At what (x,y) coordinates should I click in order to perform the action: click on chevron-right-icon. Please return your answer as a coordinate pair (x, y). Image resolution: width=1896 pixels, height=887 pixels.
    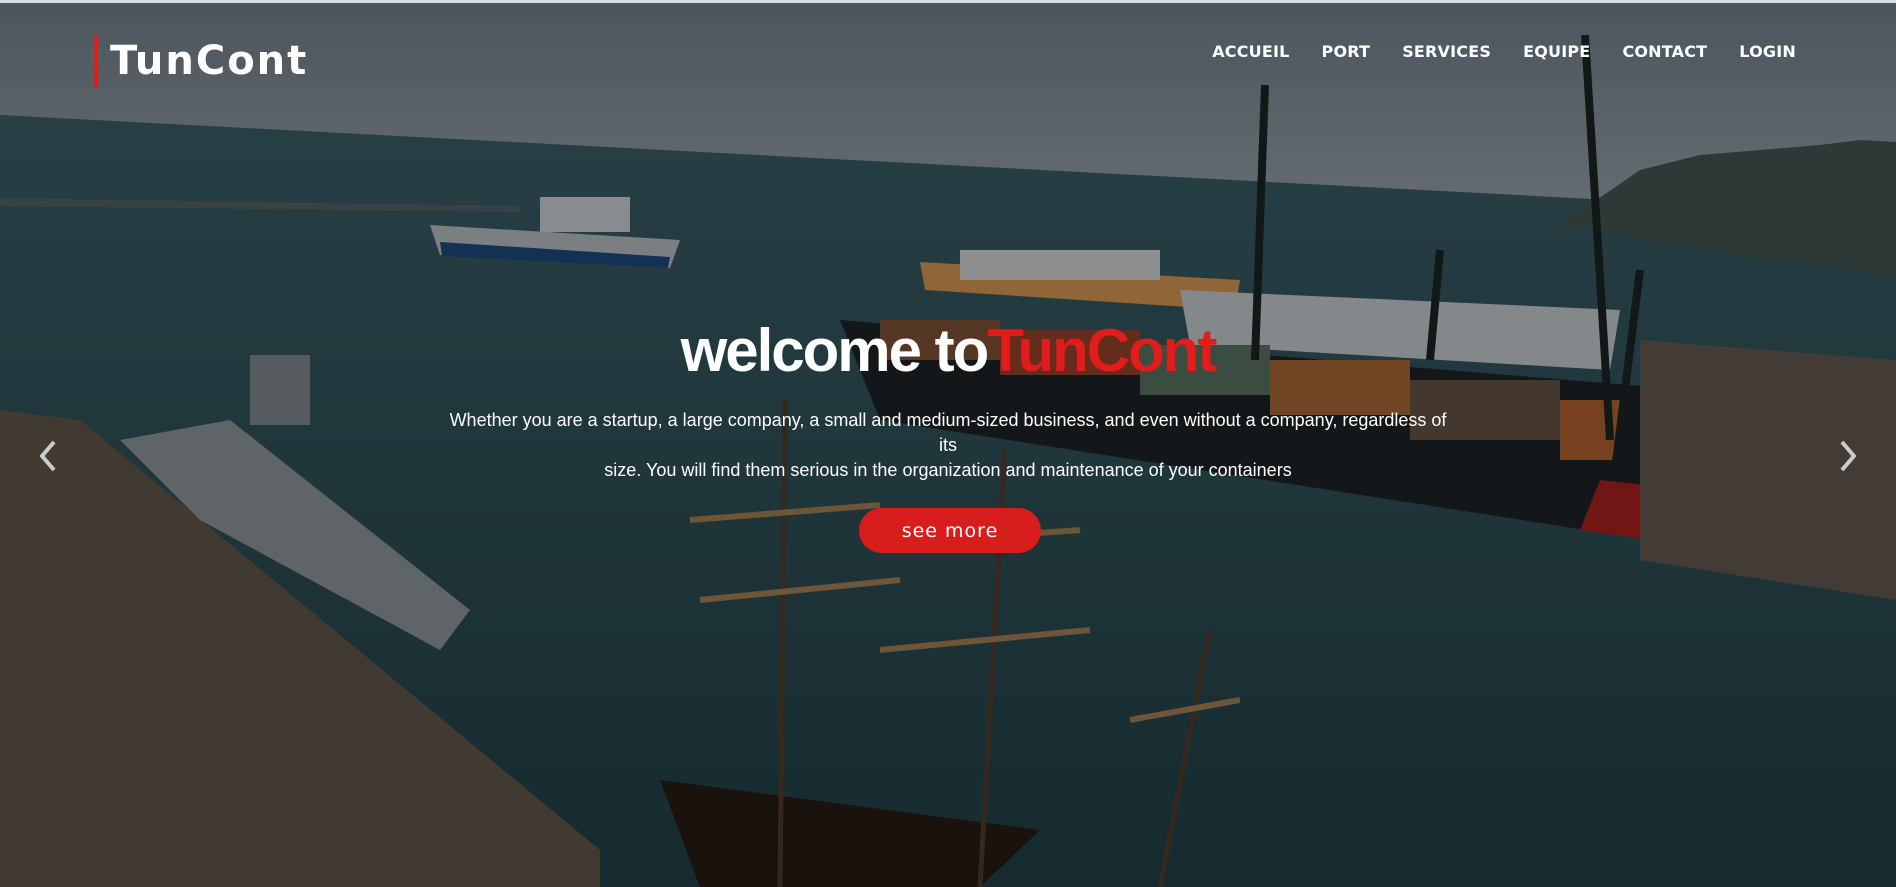
    Looking at the image, I should click on (1848, 456).